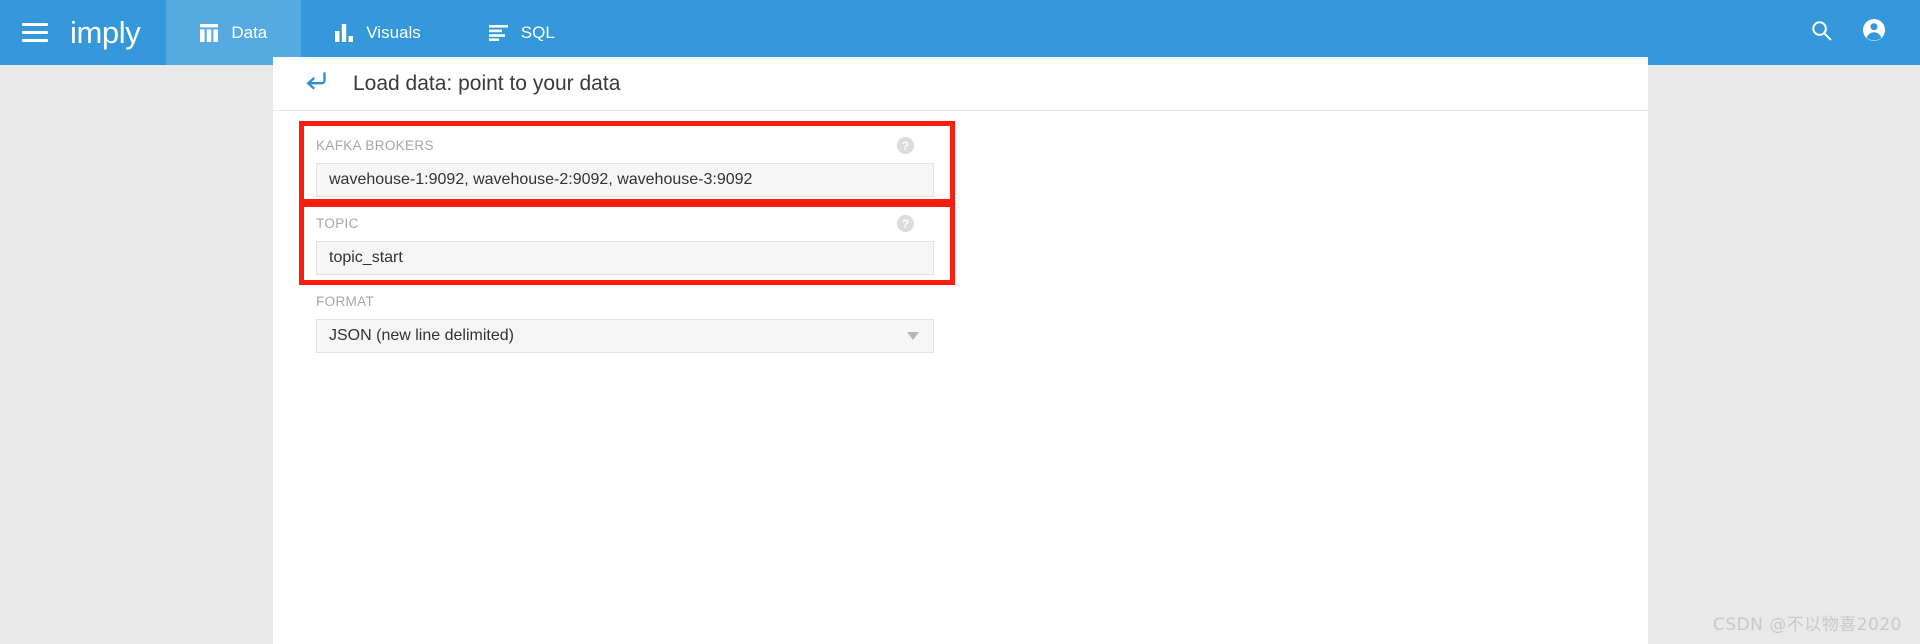 This screenshot has width=1920, height=644. What do you see at coordinates (625, 336) in the screenshot?
I see `format-select: JSON (new line delimited)` at bounding box center [625, 336].